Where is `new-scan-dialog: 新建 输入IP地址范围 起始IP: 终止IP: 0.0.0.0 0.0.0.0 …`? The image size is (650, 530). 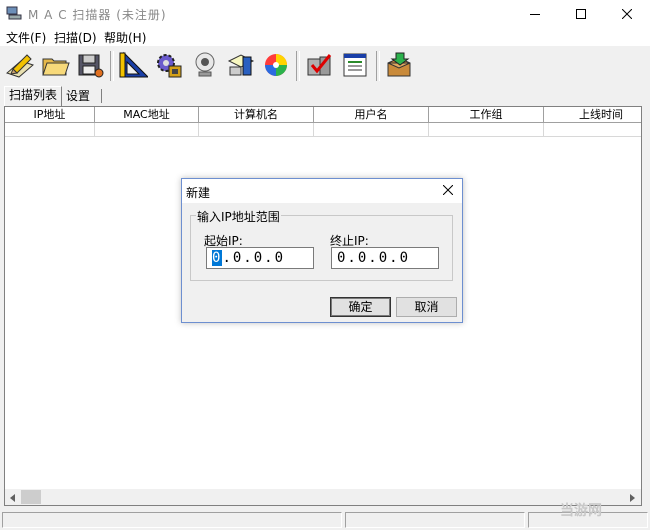 new-scan-dialog: 新建 输入IP地址范围 起始IP: 终止IP: 0.0.0.0 0.0.0.0 … is located at coordinates (322, 250).